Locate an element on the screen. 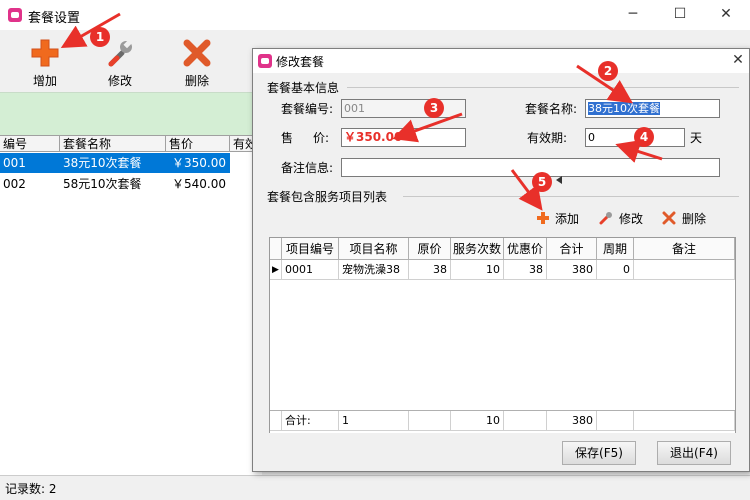 This screenshot has height=500, width=750. footer-indicator is located at coordinates (276, 421).